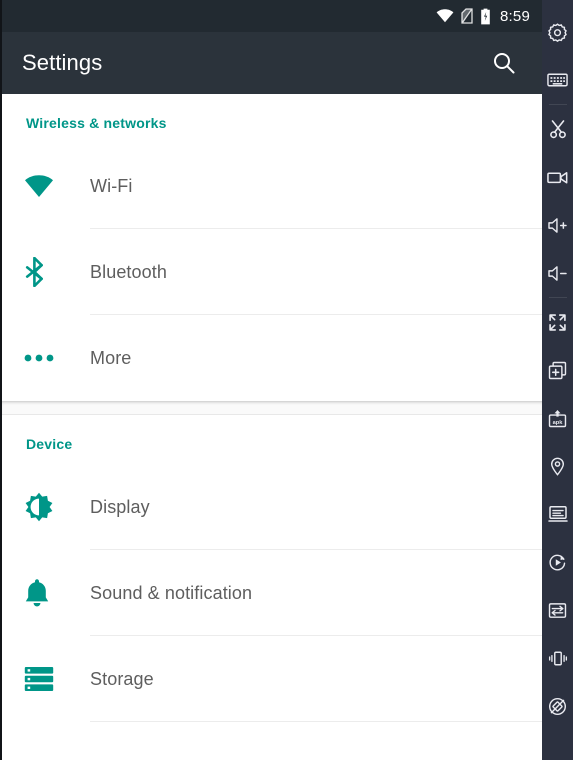 This screenshot has height=760, width=573. I want to click on status-bar-clock: 8:59, so click(515, 16).